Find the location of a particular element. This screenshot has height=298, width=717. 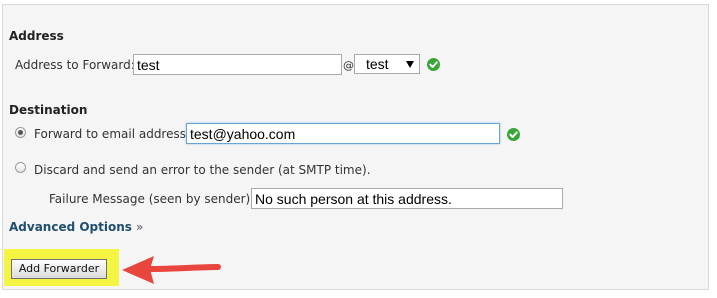

address-section-title: Address is located at coordinates (36, 36).